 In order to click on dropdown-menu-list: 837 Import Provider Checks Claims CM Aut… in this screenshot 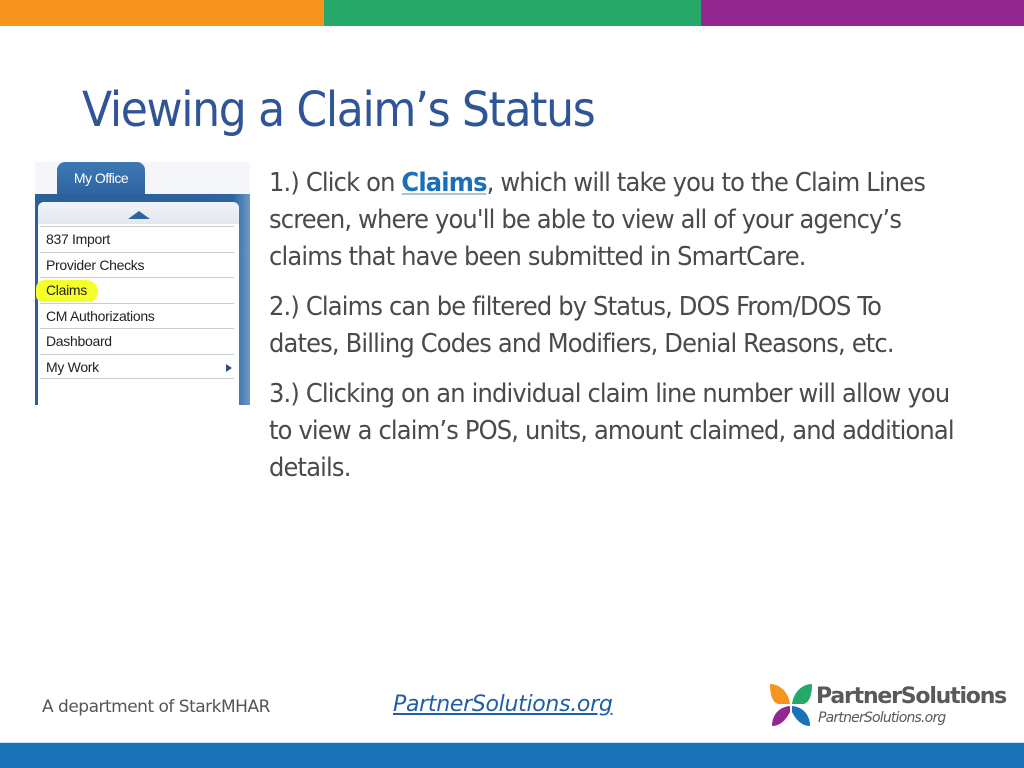, I will do `click(137, 302)`.